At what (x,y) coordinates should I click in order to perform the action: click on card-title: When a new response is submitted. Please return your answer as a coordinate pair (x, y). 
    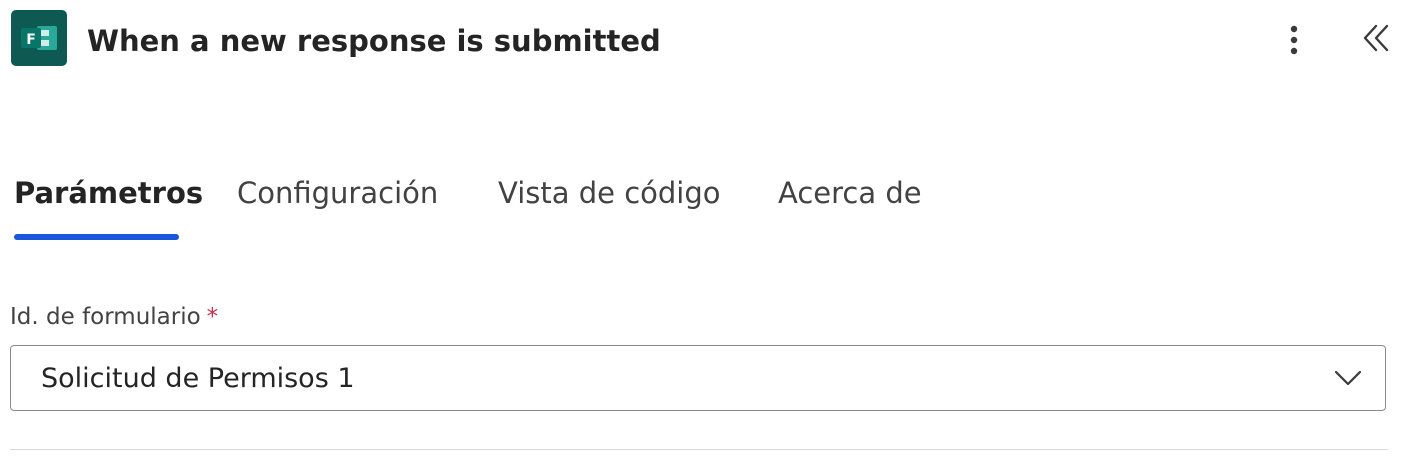
    Looking at the image, I should click on (374, 41).